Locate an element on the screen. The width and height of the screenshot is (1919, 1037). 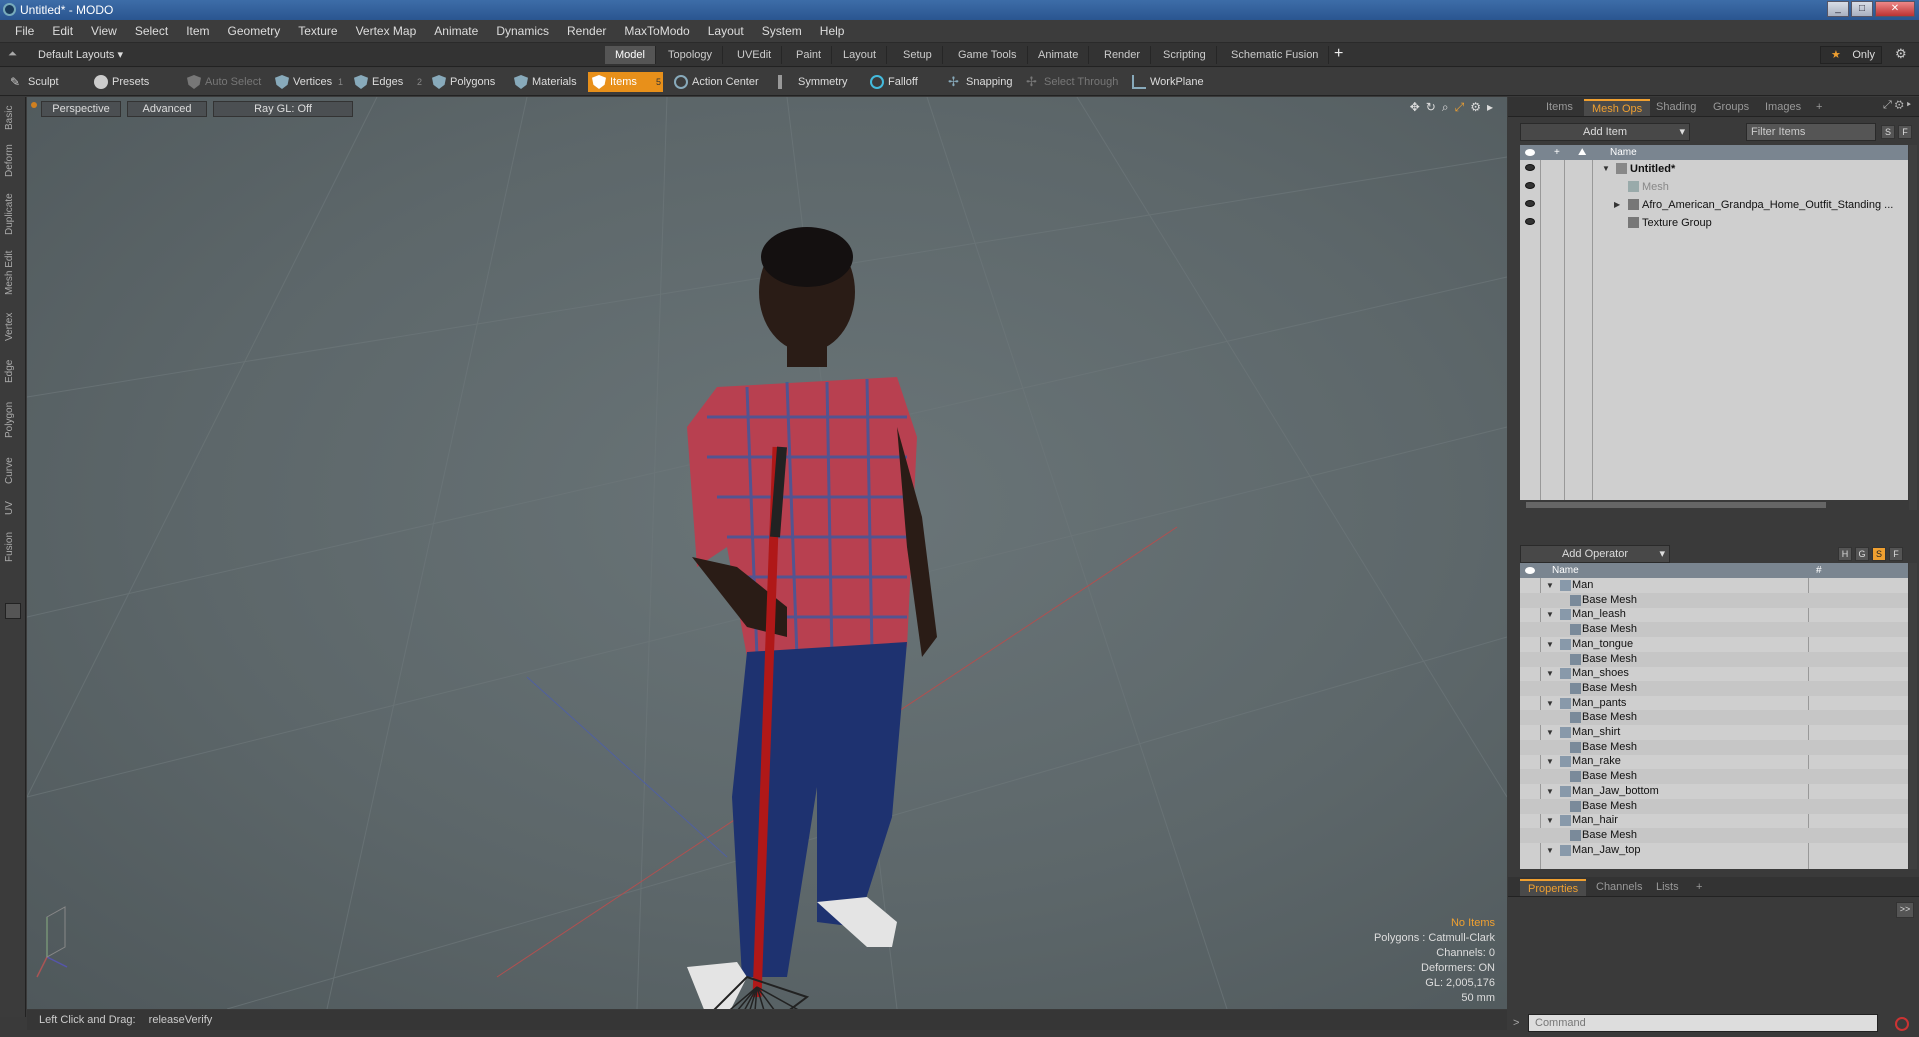
operator-row: ▼ Man_tongue is located at coordinates (1714, 644).